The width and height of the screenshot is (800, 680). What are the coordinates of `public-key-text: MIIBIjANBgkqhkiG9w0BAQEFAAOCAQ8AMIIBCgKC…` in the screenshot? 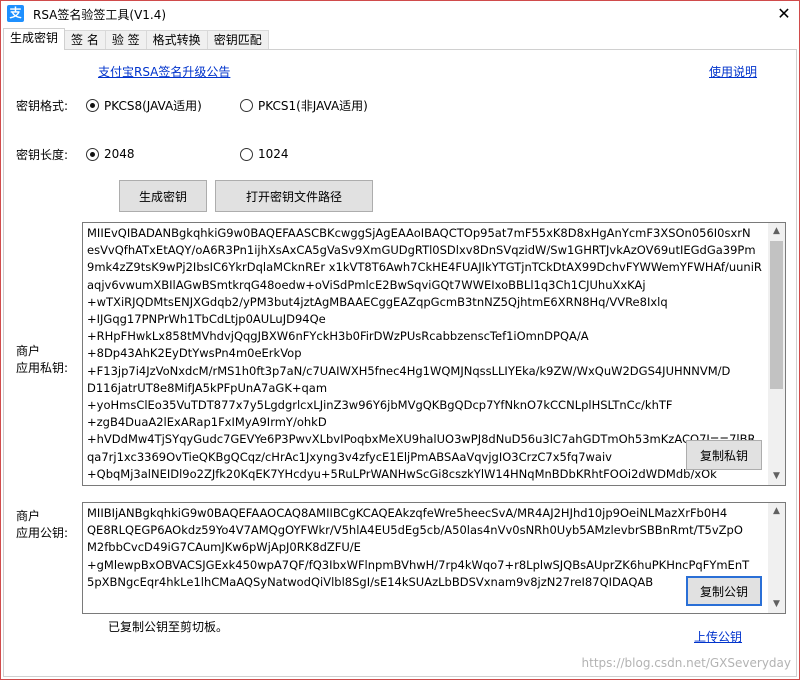 It's located at (418, 547).